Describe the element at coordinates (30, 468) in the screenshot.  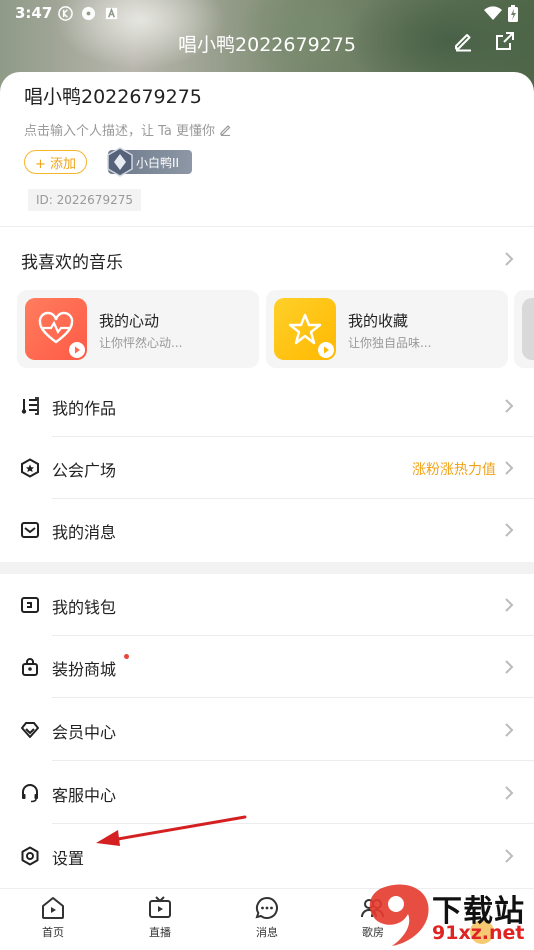
I see `guild-hexagon-icon` at that location.